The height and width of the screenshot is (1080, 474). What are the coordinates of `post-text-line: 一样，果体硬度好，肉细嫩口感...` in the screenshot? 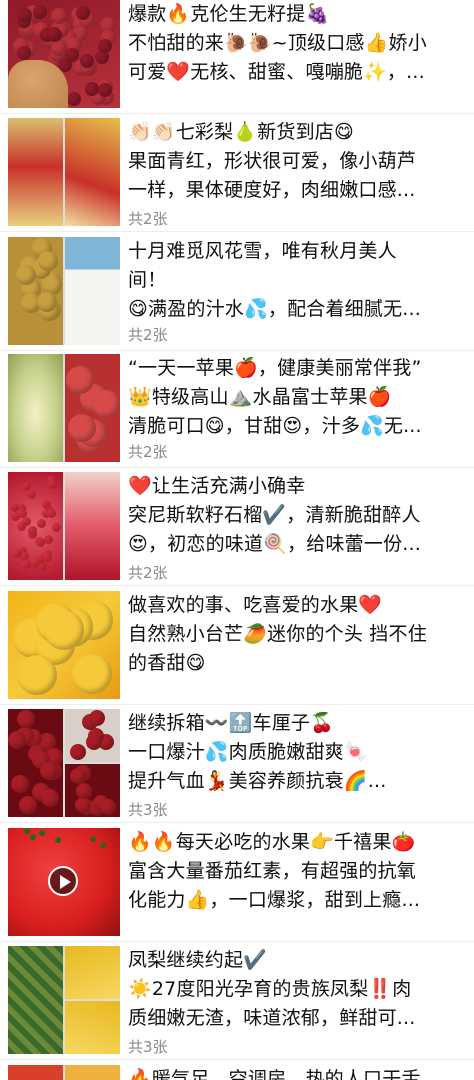 It's located at (272, 190).